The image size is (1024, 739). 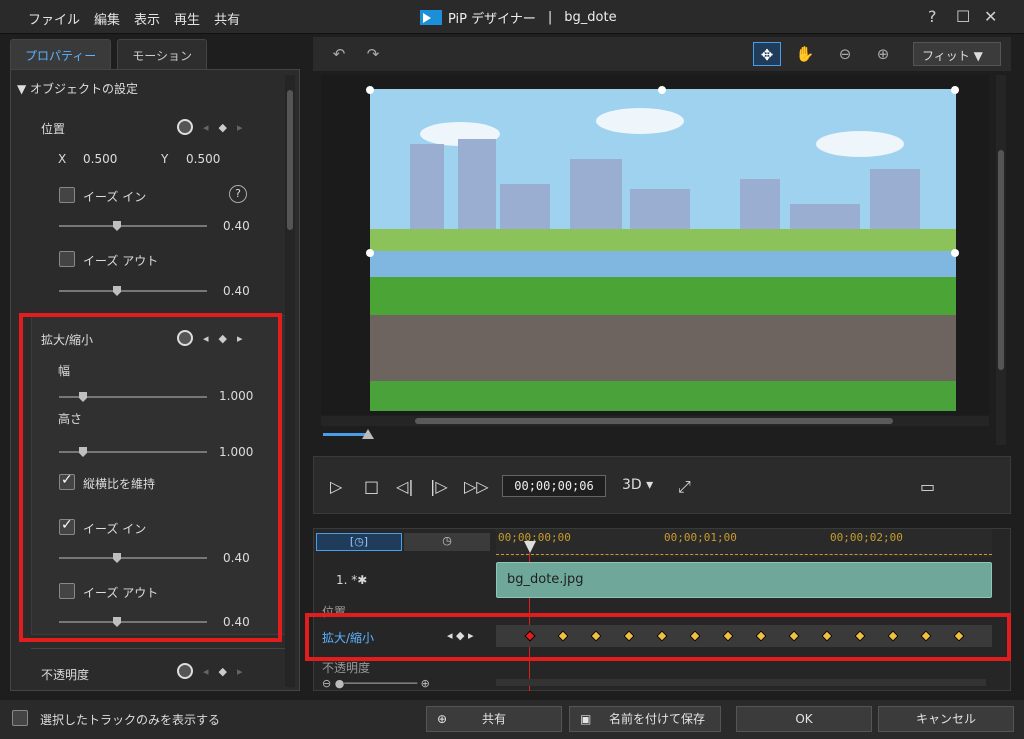 What do you see at coordinates (637, 485) in the screenshot?
I see `3d-mode-toggle: 3D ▾` at bounding box center [637, 485].